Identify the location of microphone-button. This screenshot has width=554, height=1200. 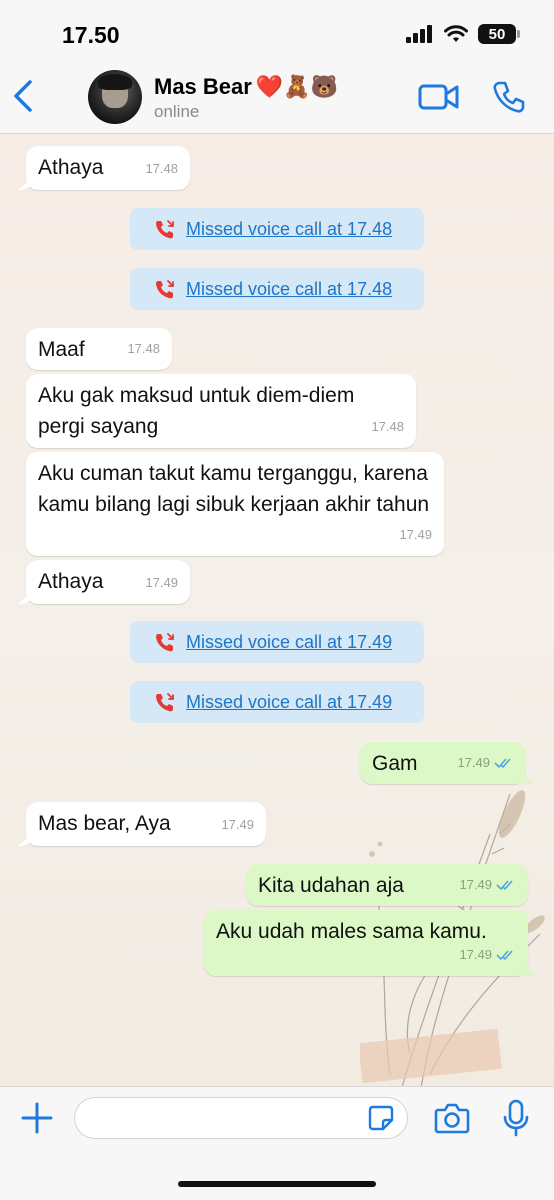
(516, 1118).